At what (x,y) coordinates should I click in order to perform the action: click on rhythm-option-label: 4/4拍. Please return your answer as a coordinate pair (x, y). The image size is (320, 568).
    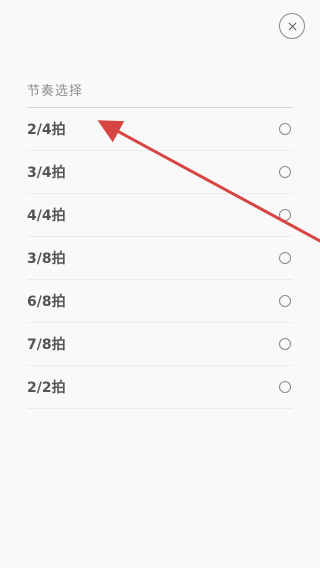
    Looking at the image, I should click on (46, 216).